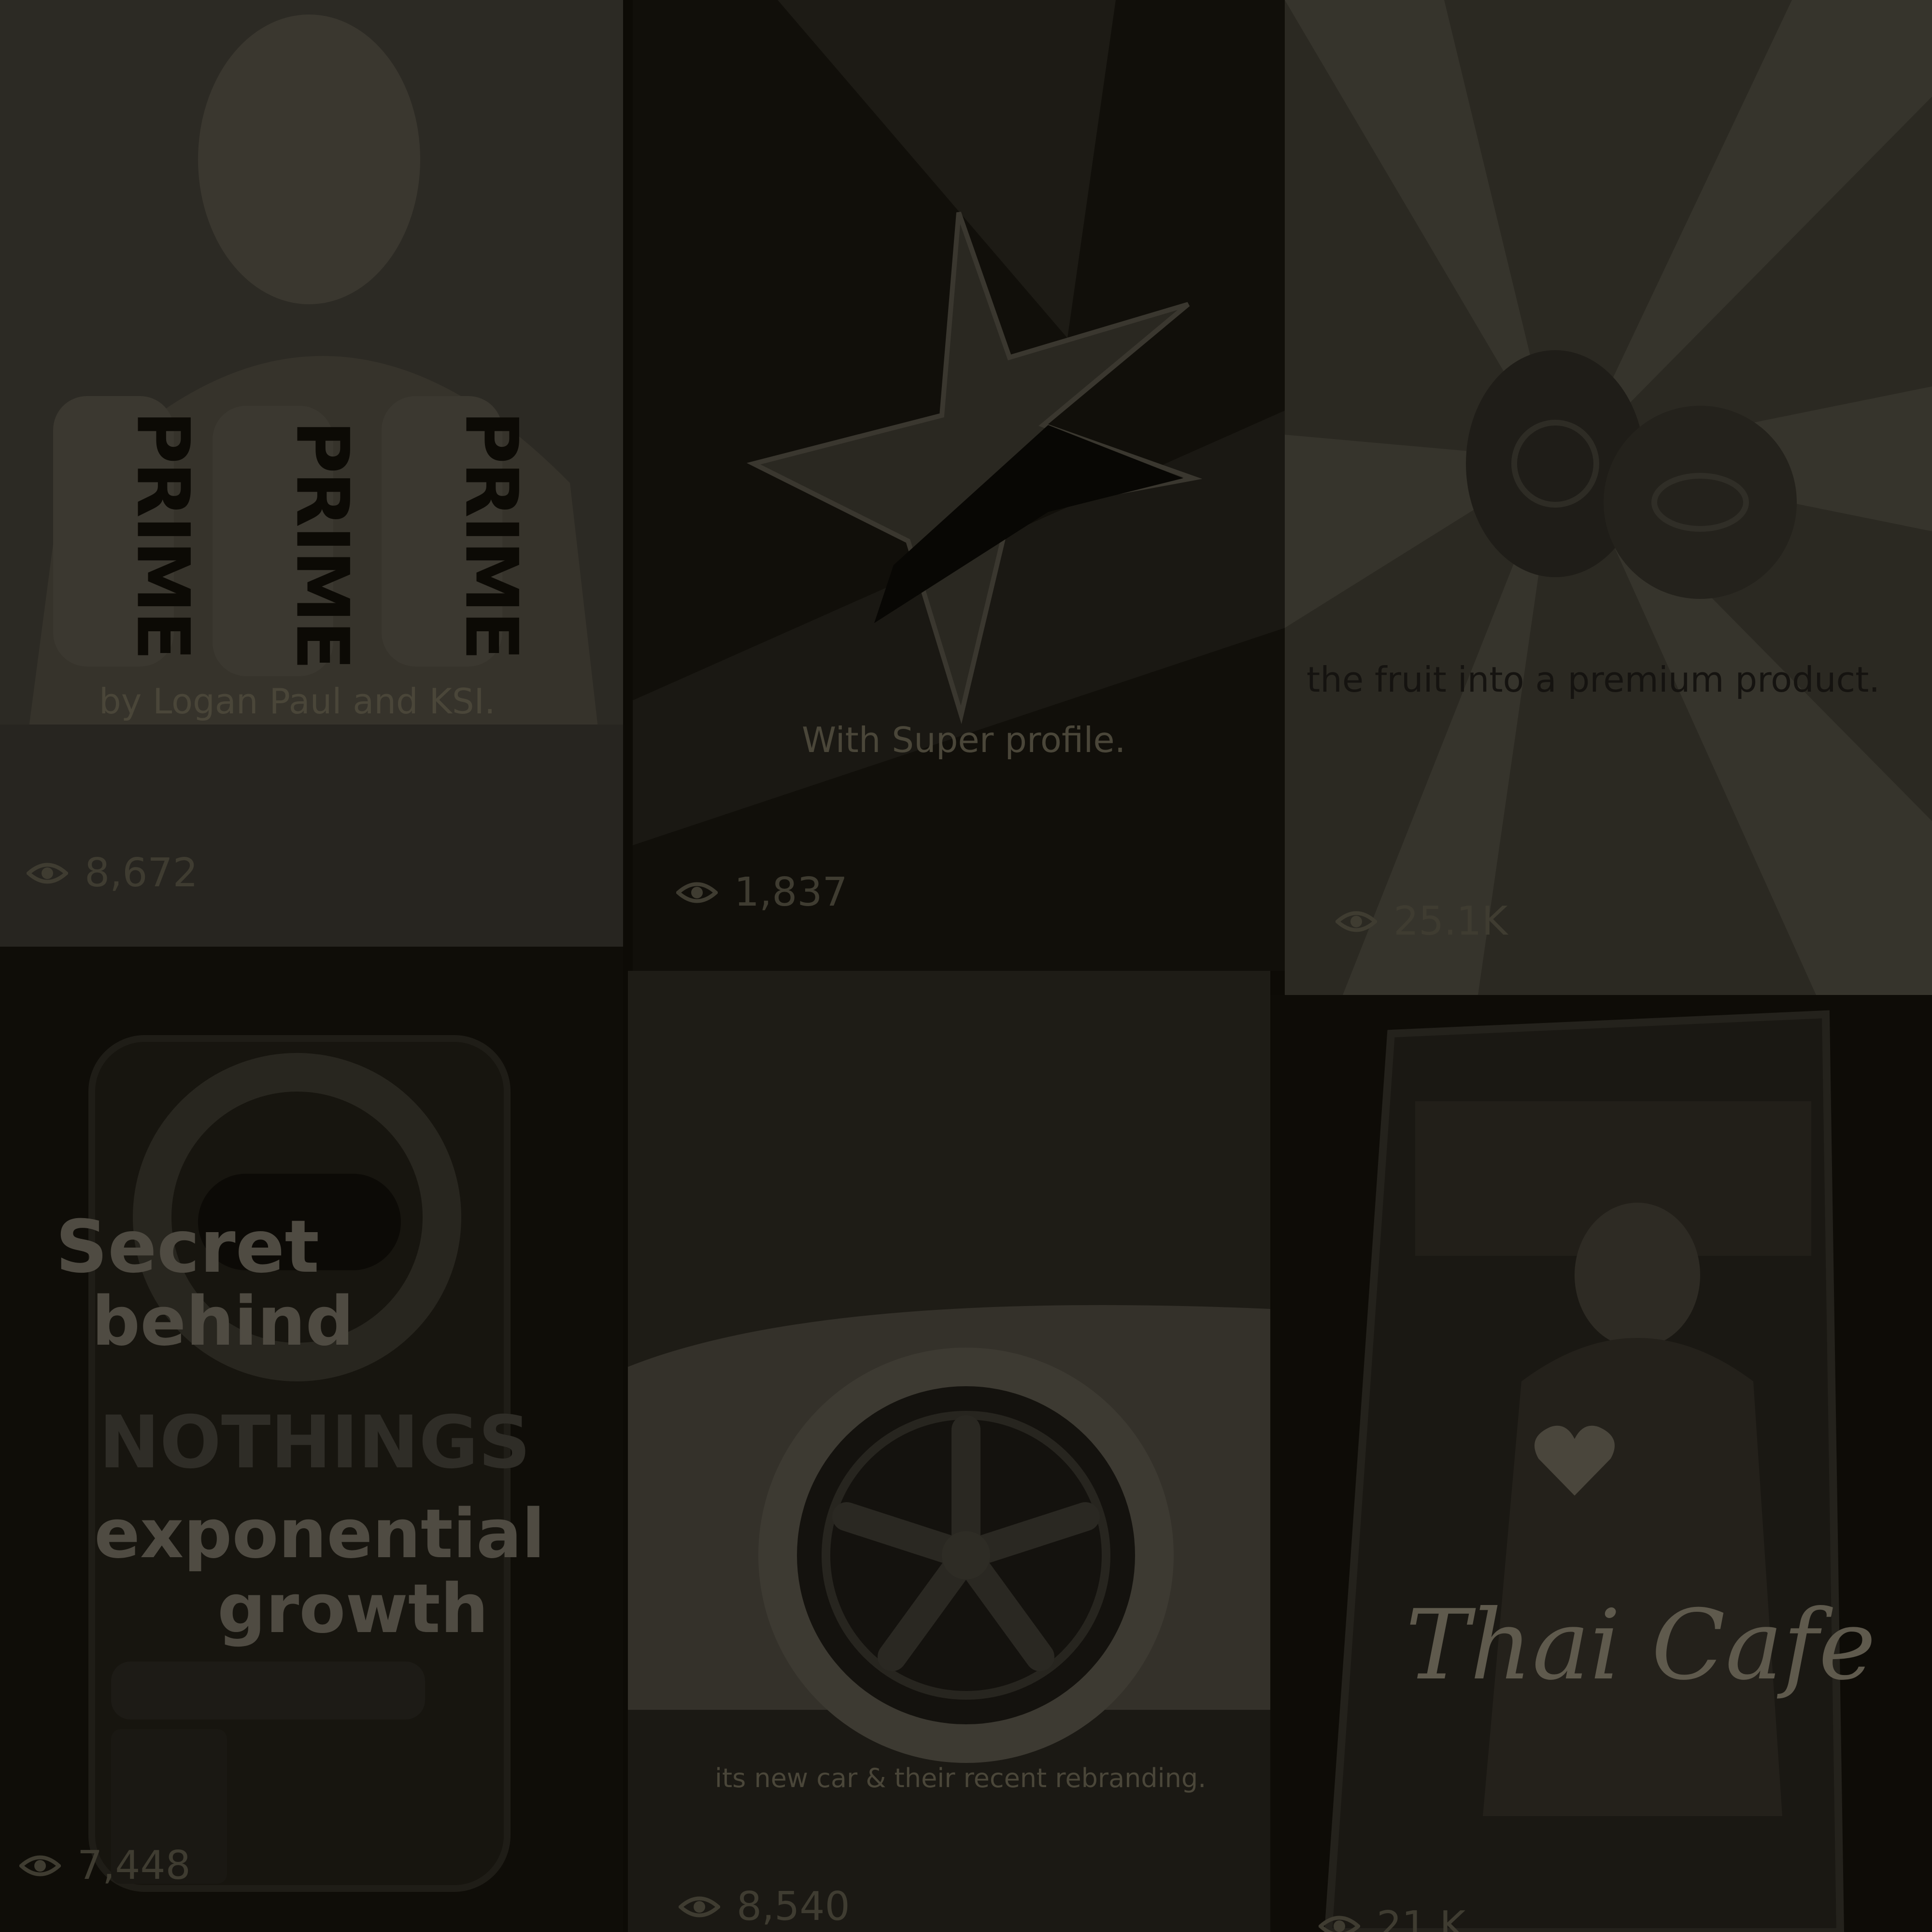 The height and width of the screenshot is (1932, 1932). What do you see at coordinates (793, 1907) in the screenshot?
I see `view-count-value: 8,540` at bounding box center [793, 1907].